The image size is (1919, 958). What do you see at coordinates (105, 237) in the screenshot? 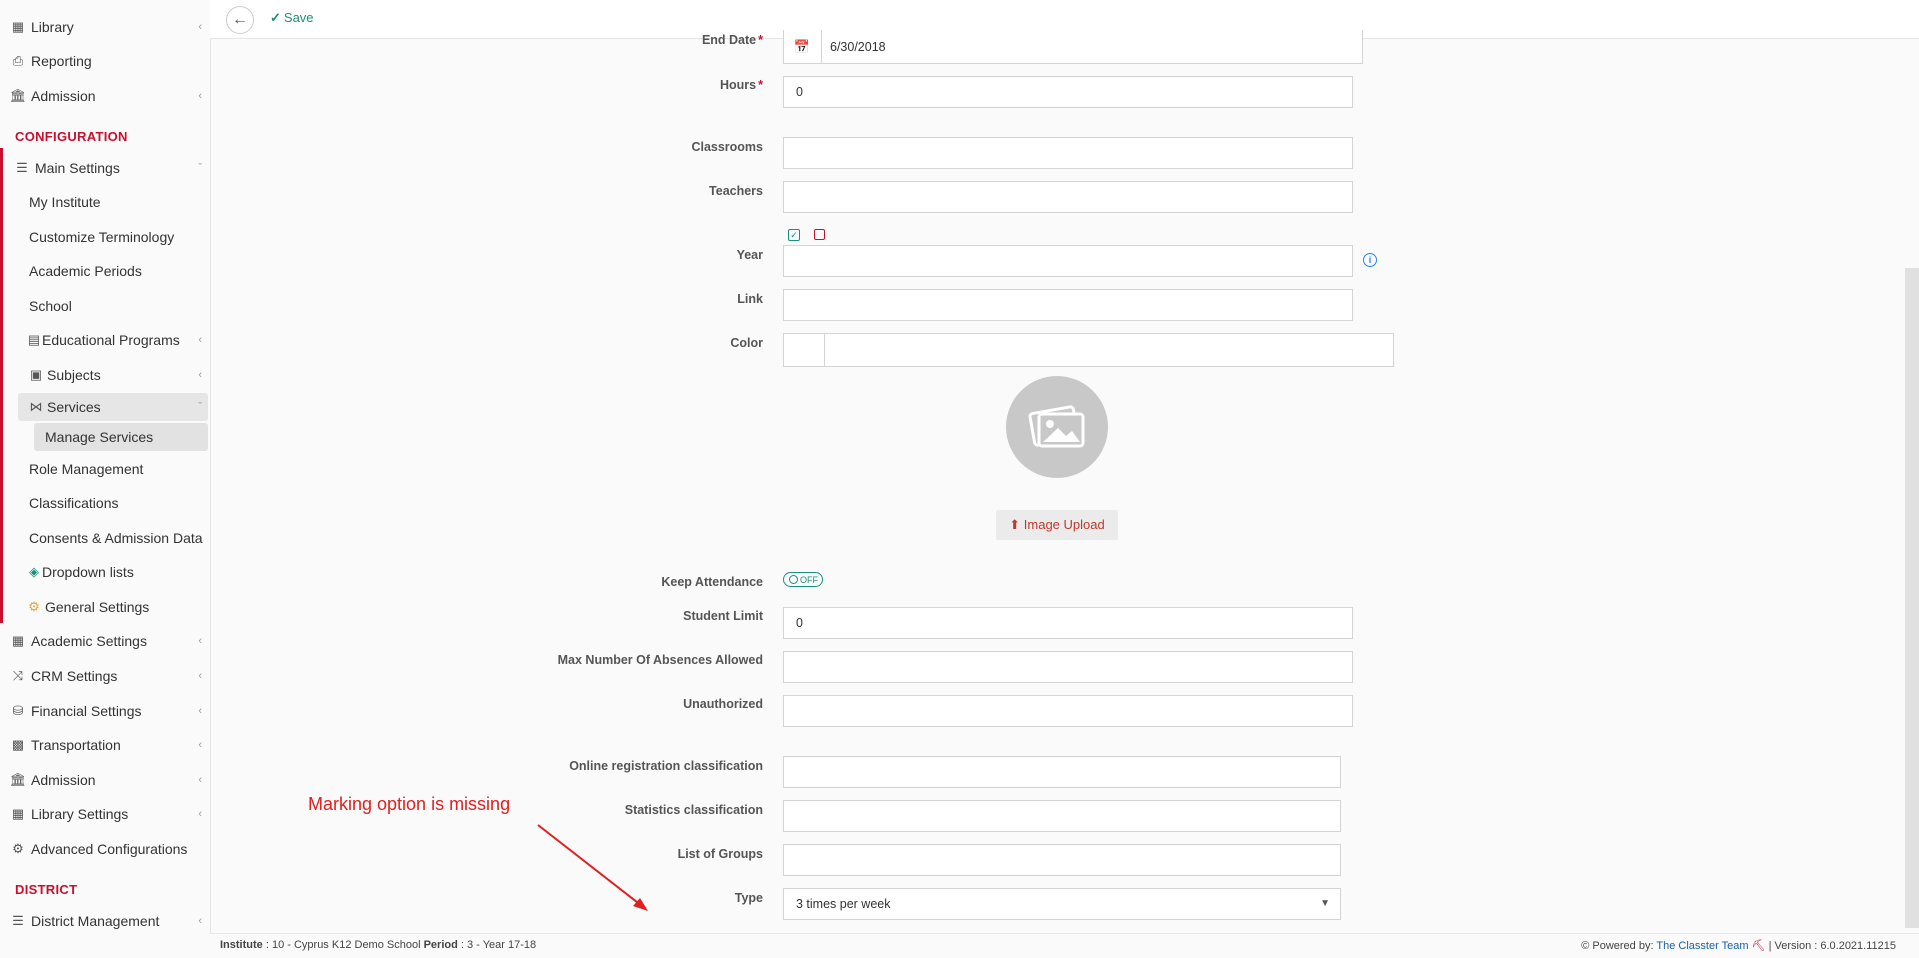
I see `sidebar-item-customize-terminology: Customize Terminology` at bounding box center [105, 237].